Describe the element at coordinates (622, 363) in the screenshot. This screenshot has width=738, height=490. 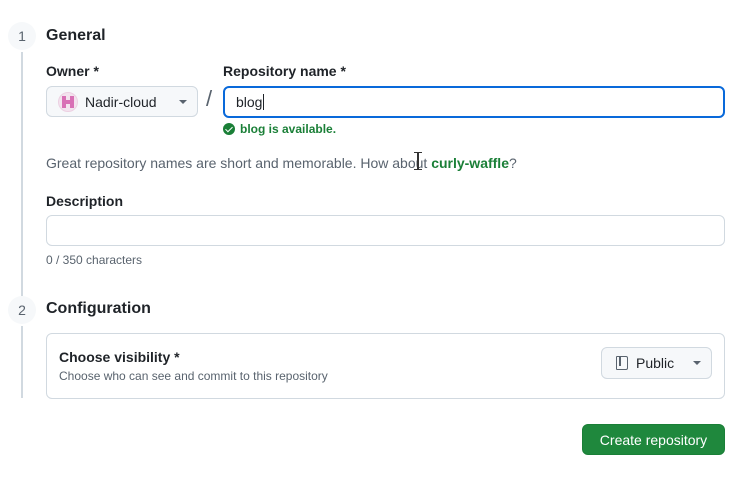
I see `repo-icon` at that location.